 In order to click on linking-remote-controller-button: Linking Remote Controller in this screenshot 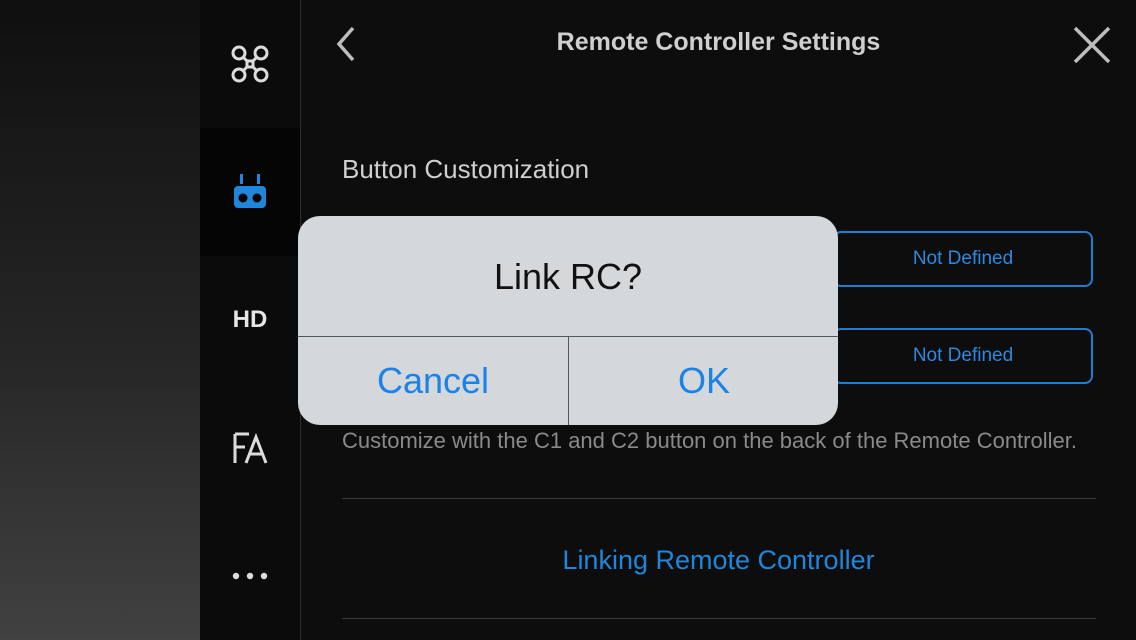, I will do `click(718, 560)`.